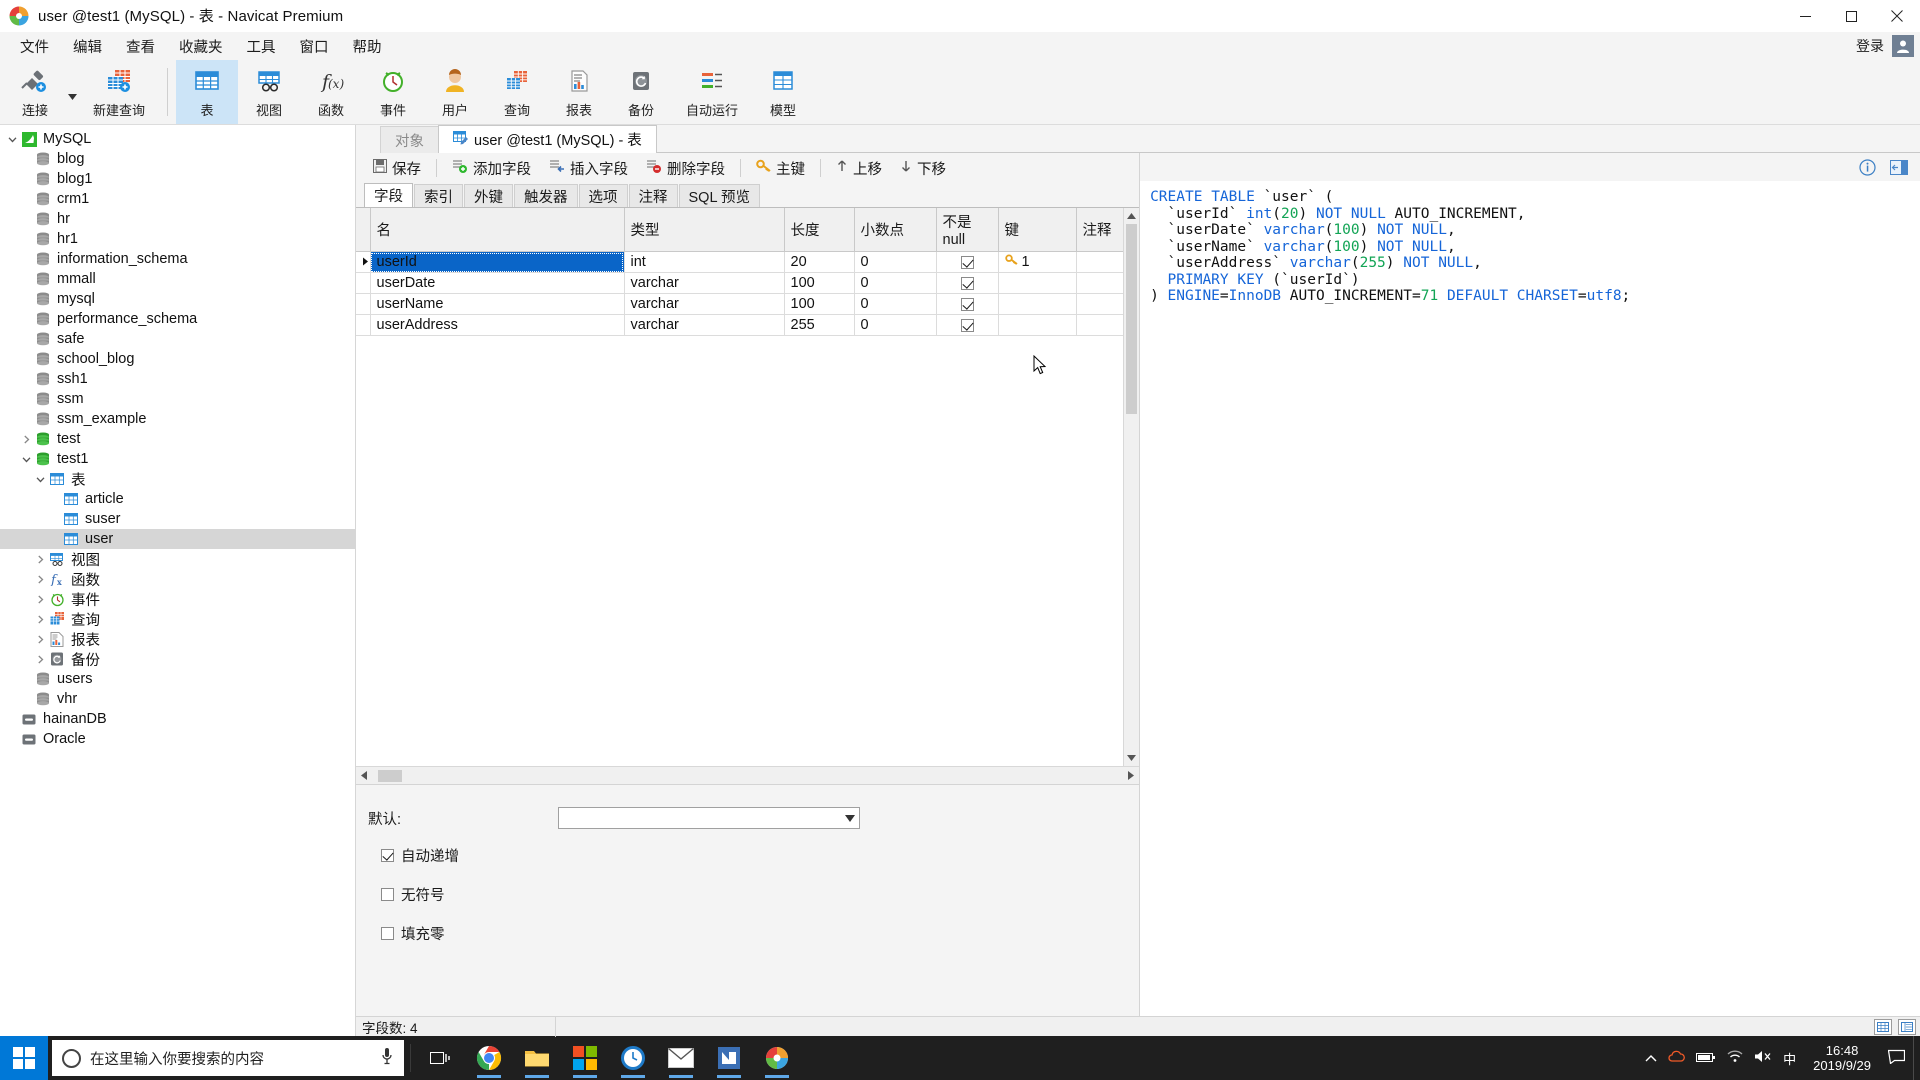 Image resolution: width=1920 pixels, height=1080 pixels. I want to click on tree-node--: 视图, so click(177, 559).